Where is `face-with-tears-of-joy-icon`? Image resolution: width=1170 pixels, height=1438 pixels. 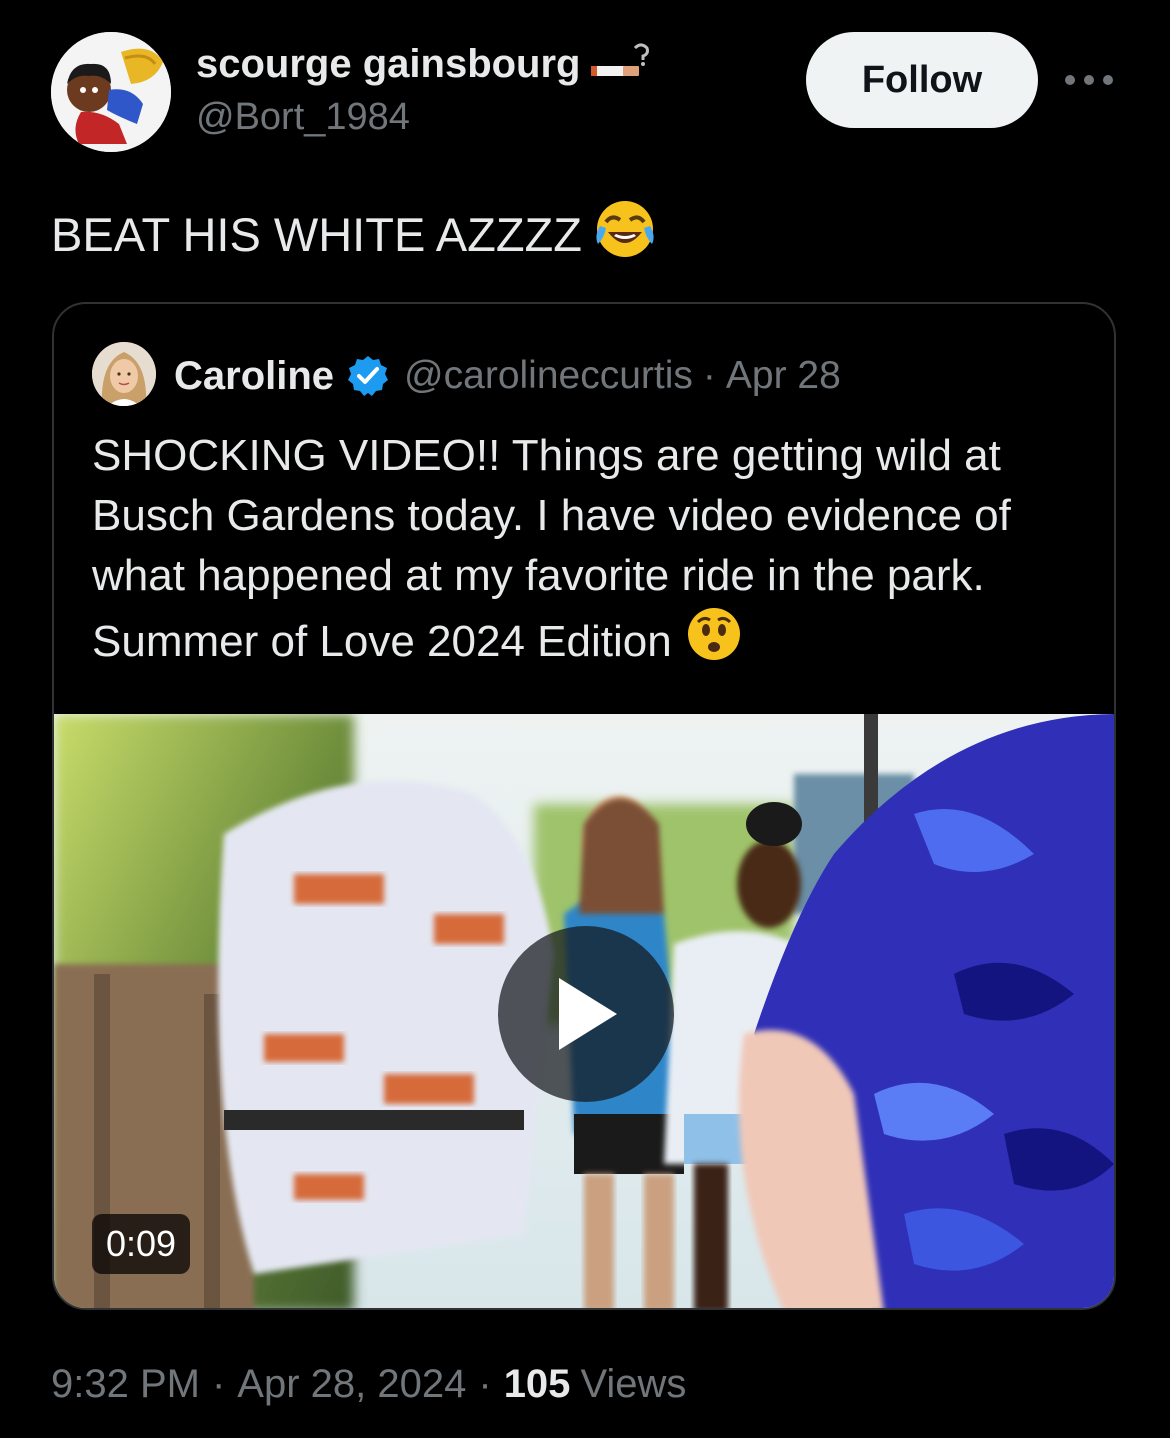
face-with-tears-of-joy-icon is located at coordinates (625, 234).